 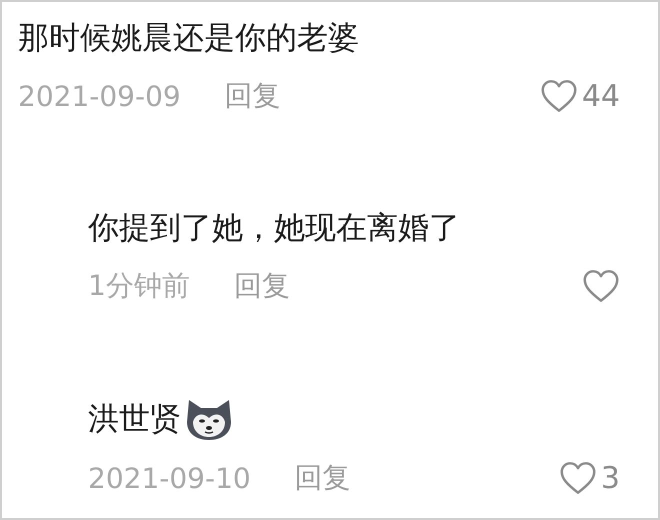 What do you see at coordinates (139, 286) in the screenshot?
I see `comment-date: 1分钟前` at bounding box center [139, 286].